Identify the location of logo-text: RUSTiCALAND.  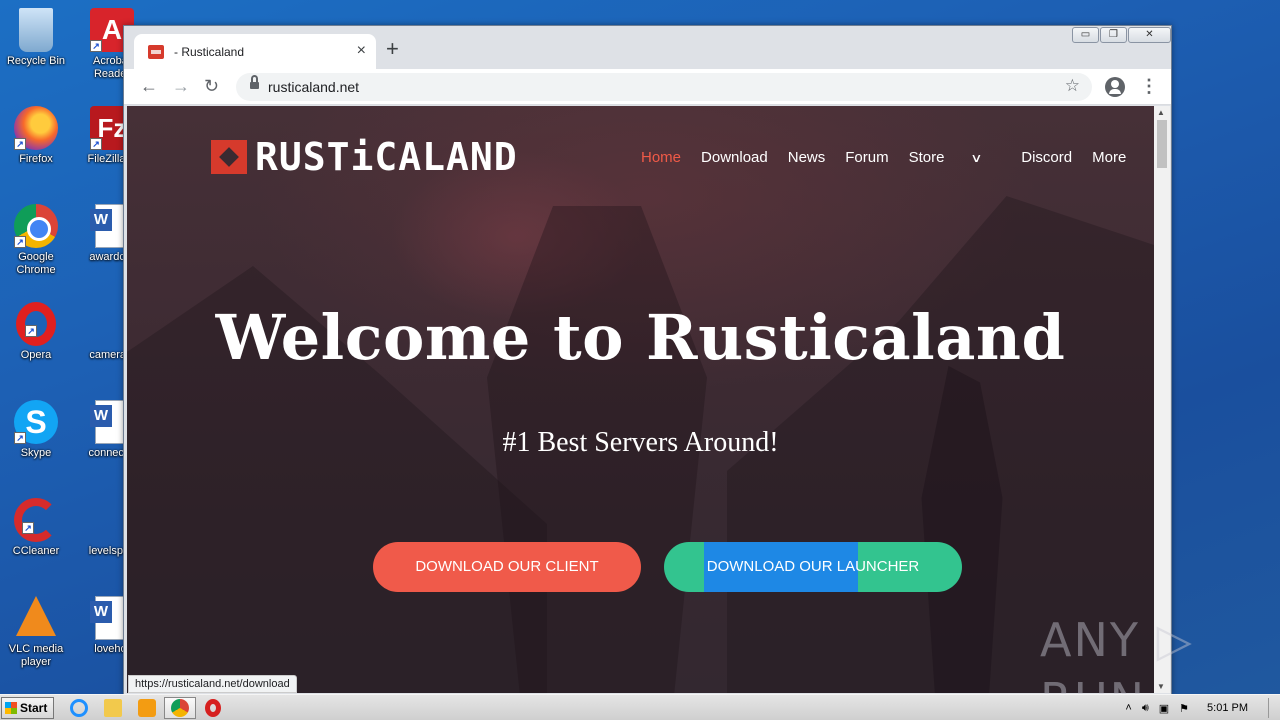
(386, 157).